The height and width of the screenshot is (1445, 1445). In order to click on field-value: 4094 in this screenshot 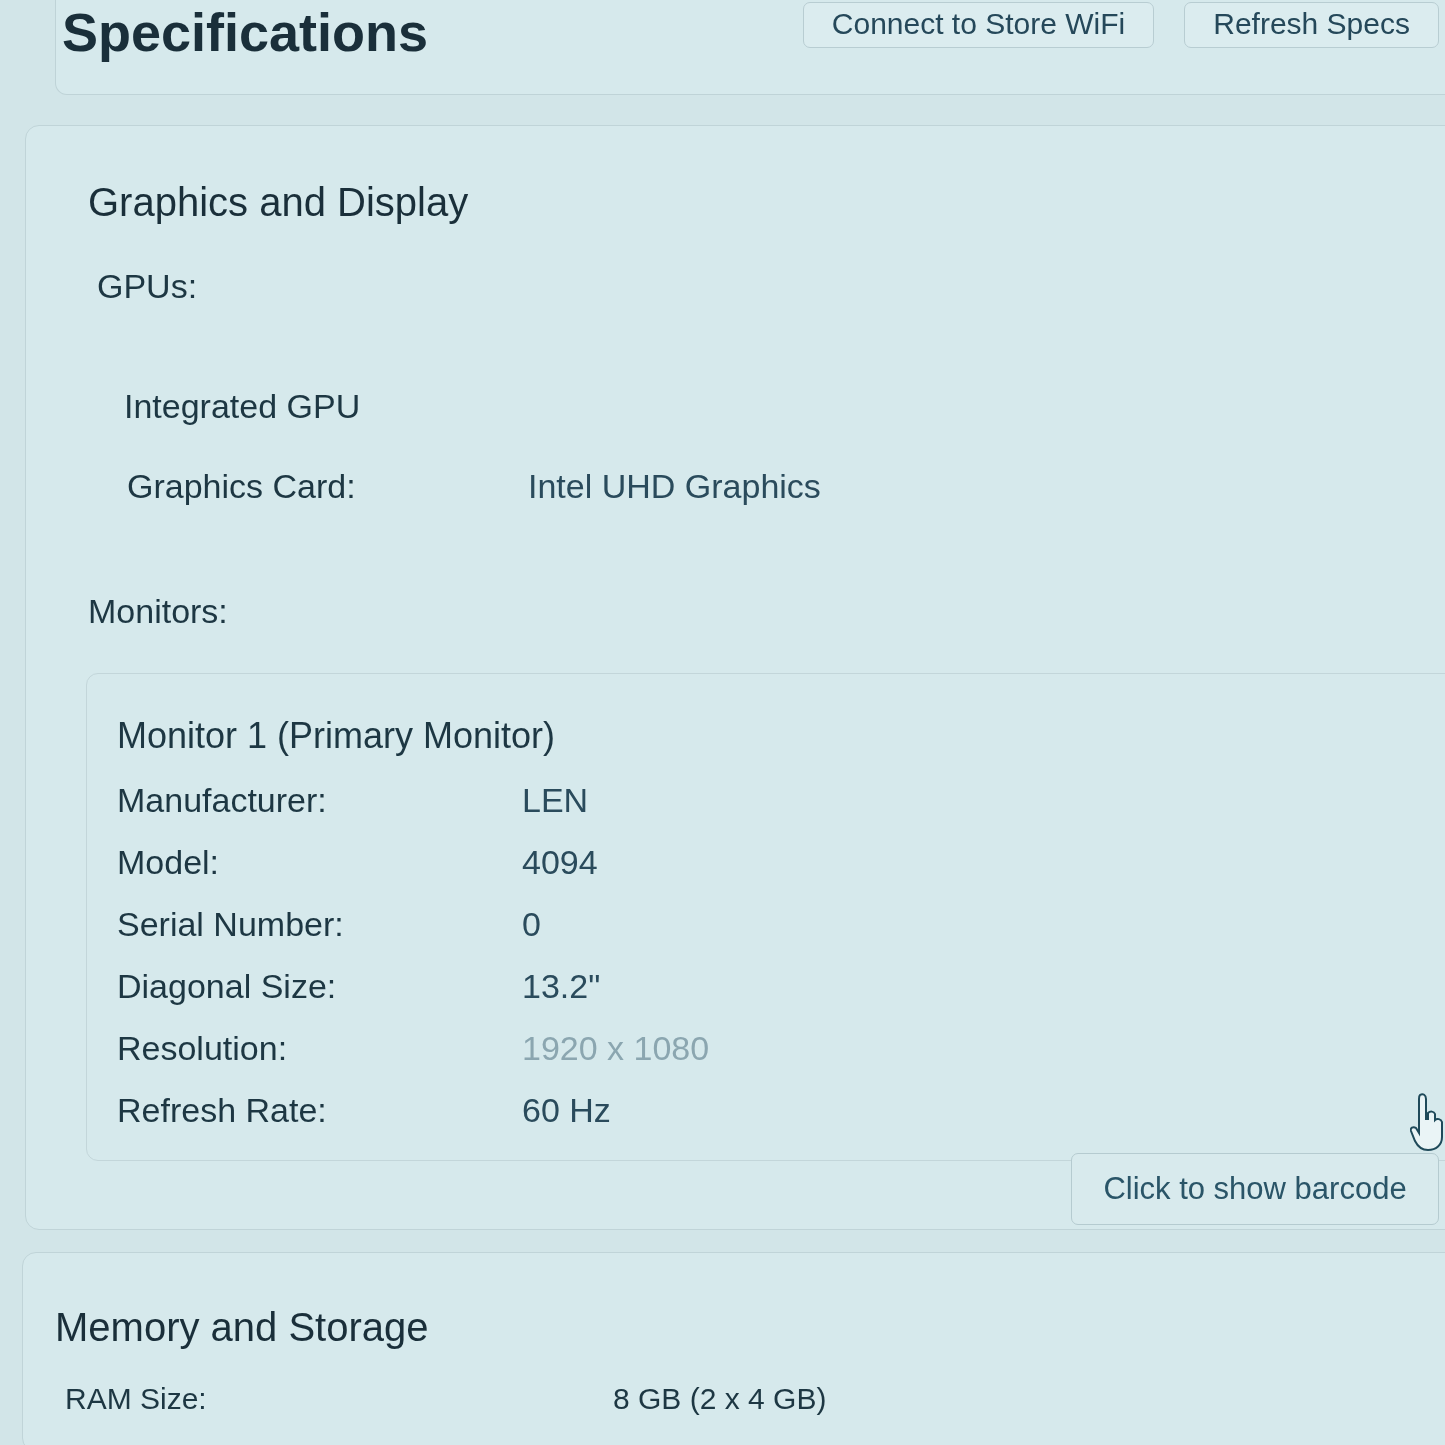, I will do `click(560, 862)`.